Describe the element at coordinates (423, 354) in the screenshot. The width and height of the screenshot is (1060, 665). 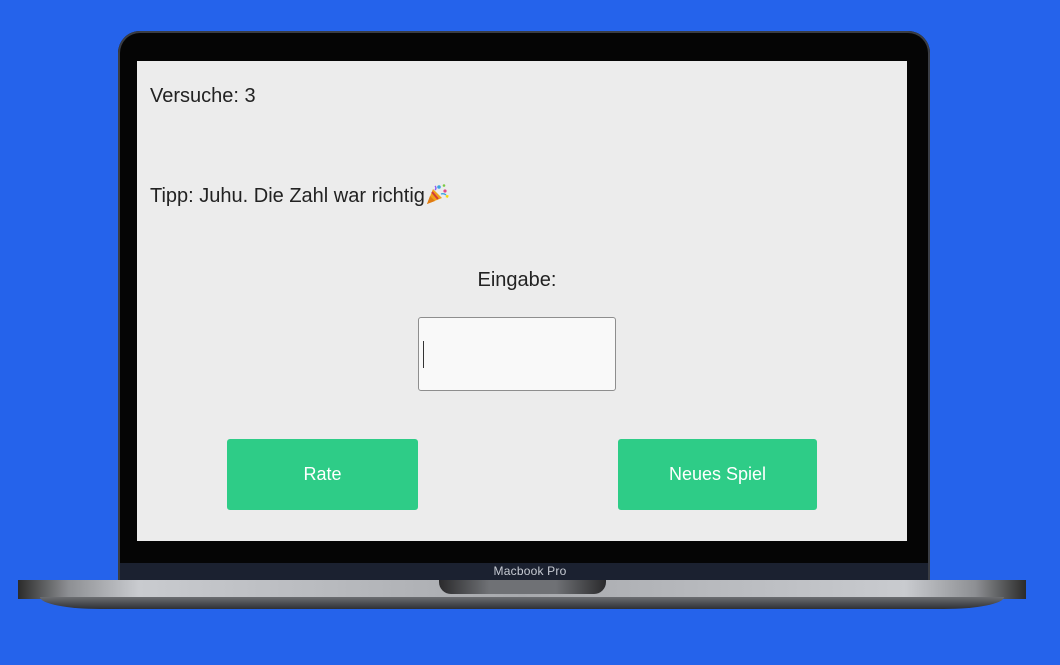
I see `text-caret` at that location.